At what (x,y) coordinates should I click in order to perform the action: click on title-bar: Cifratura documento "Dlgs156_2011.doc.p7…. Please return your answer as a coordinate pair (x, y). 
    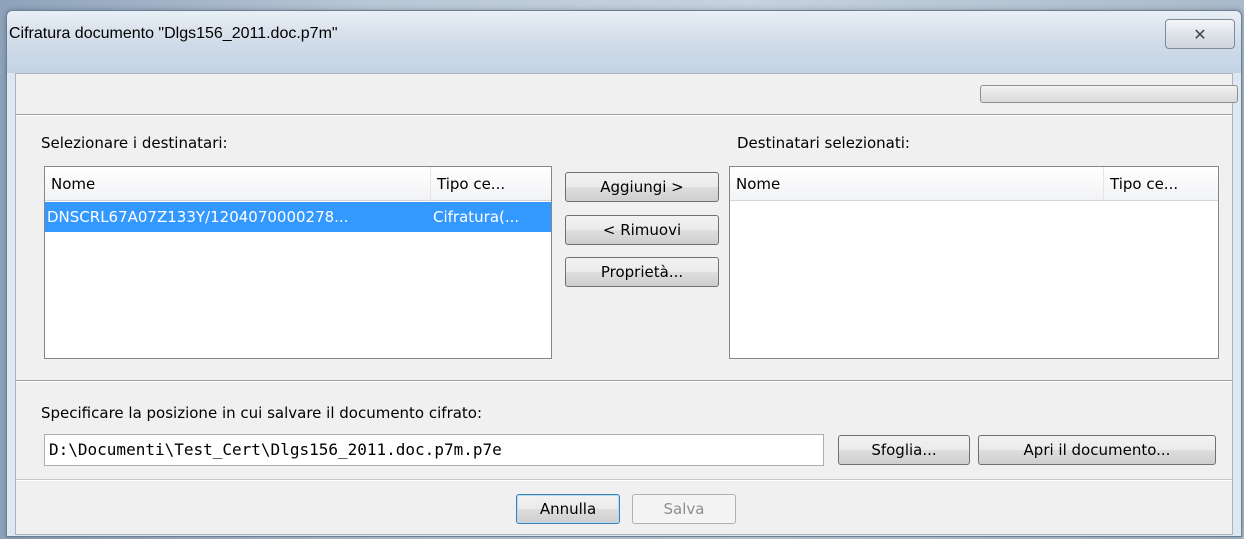
    Looking at the image, I should click on (624, 42).